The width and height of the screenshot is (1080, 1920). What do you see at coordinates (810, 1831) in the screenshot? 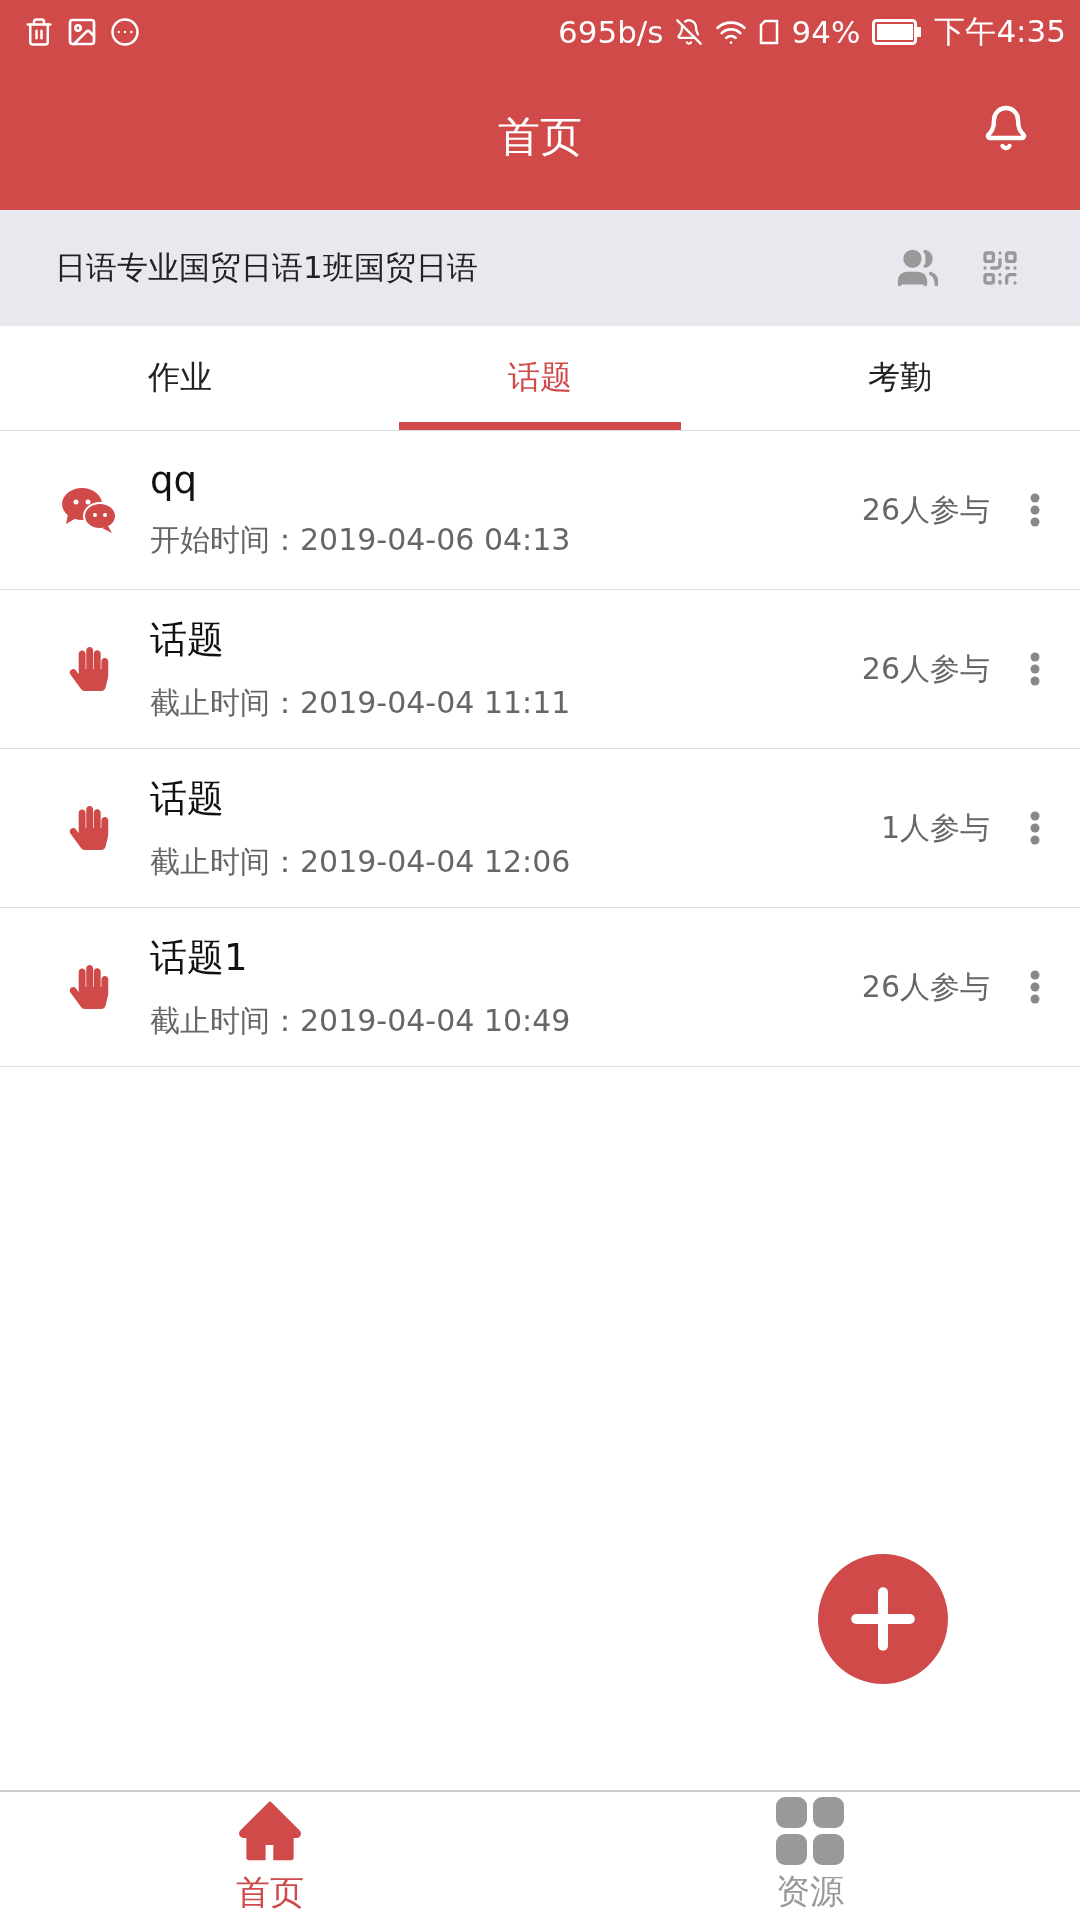
I see `grid-icon` at bounding box center [810, 1831].